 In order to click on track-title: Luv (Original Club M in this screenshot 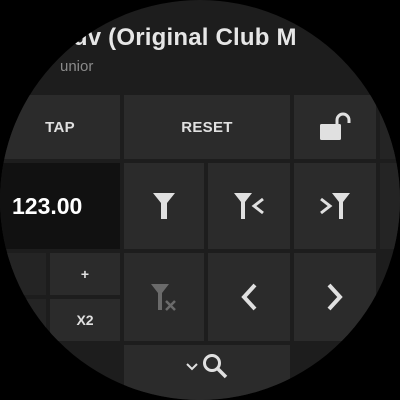, I will do `click(177, 37)`.